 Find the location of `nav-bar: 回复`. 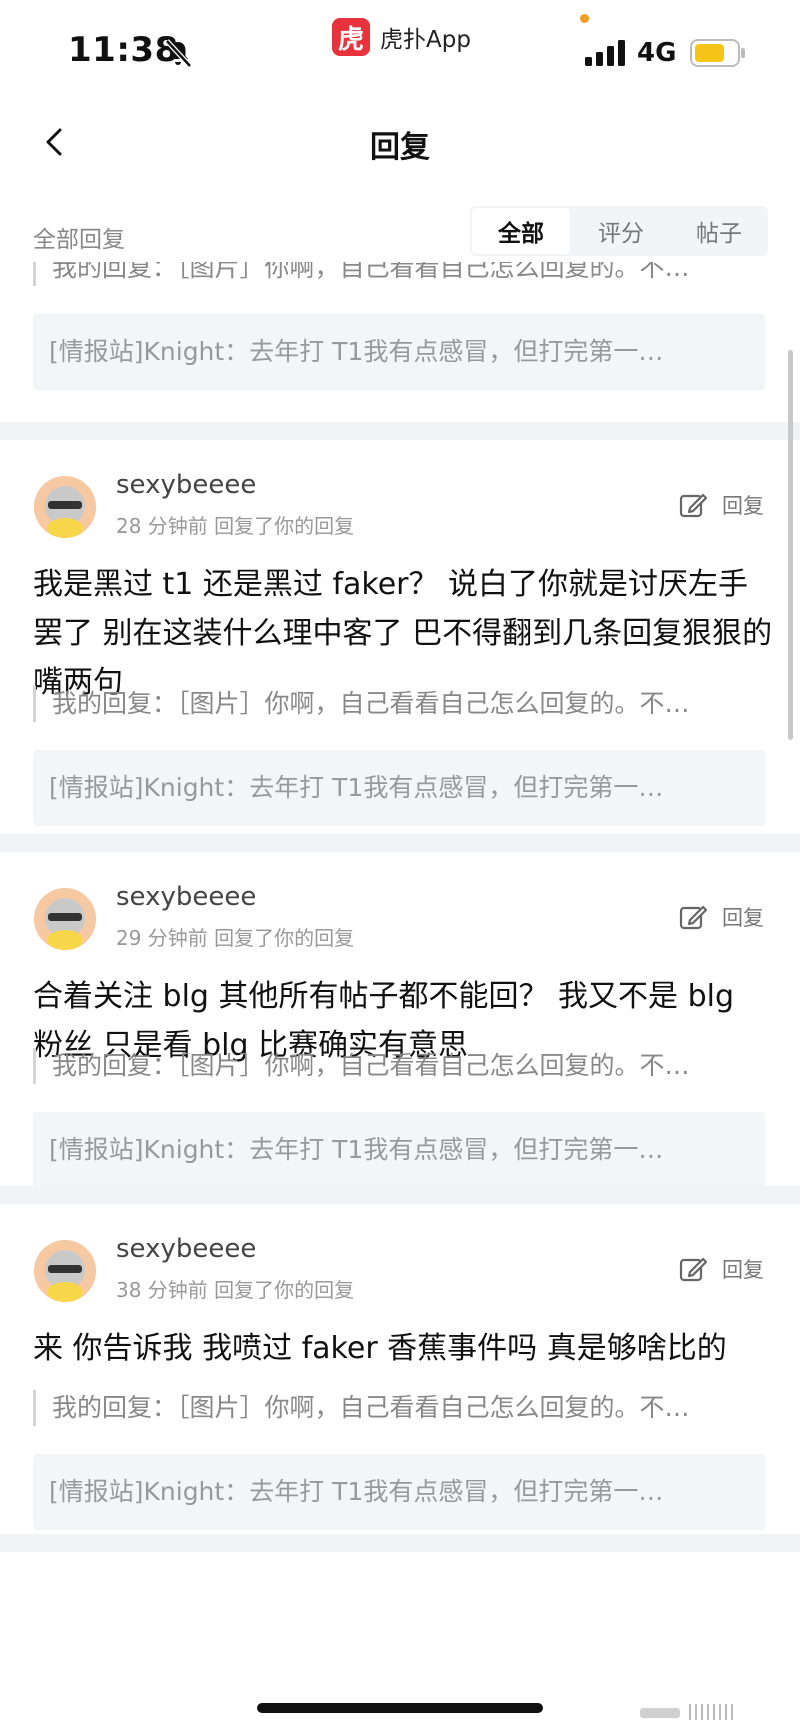

nav-bar: 回复 is located at coordinates (400, 145).